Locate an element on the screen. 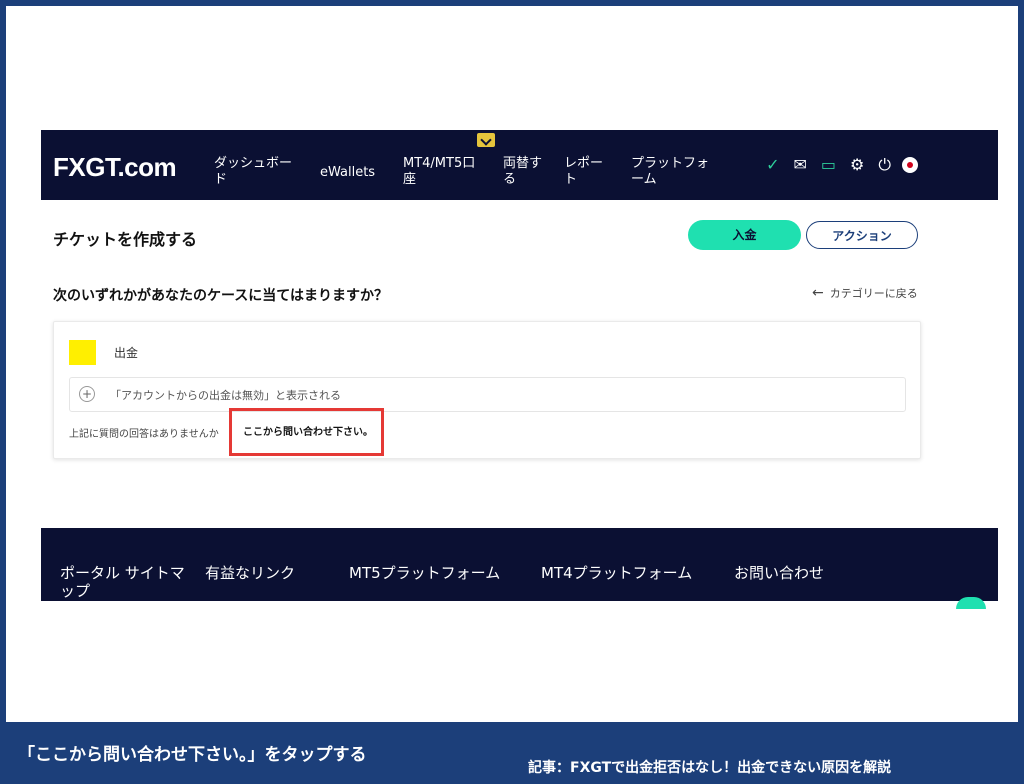 This screenshot has height=784, width=1024. flag-japan-icon is located at coordinates (910, 165).